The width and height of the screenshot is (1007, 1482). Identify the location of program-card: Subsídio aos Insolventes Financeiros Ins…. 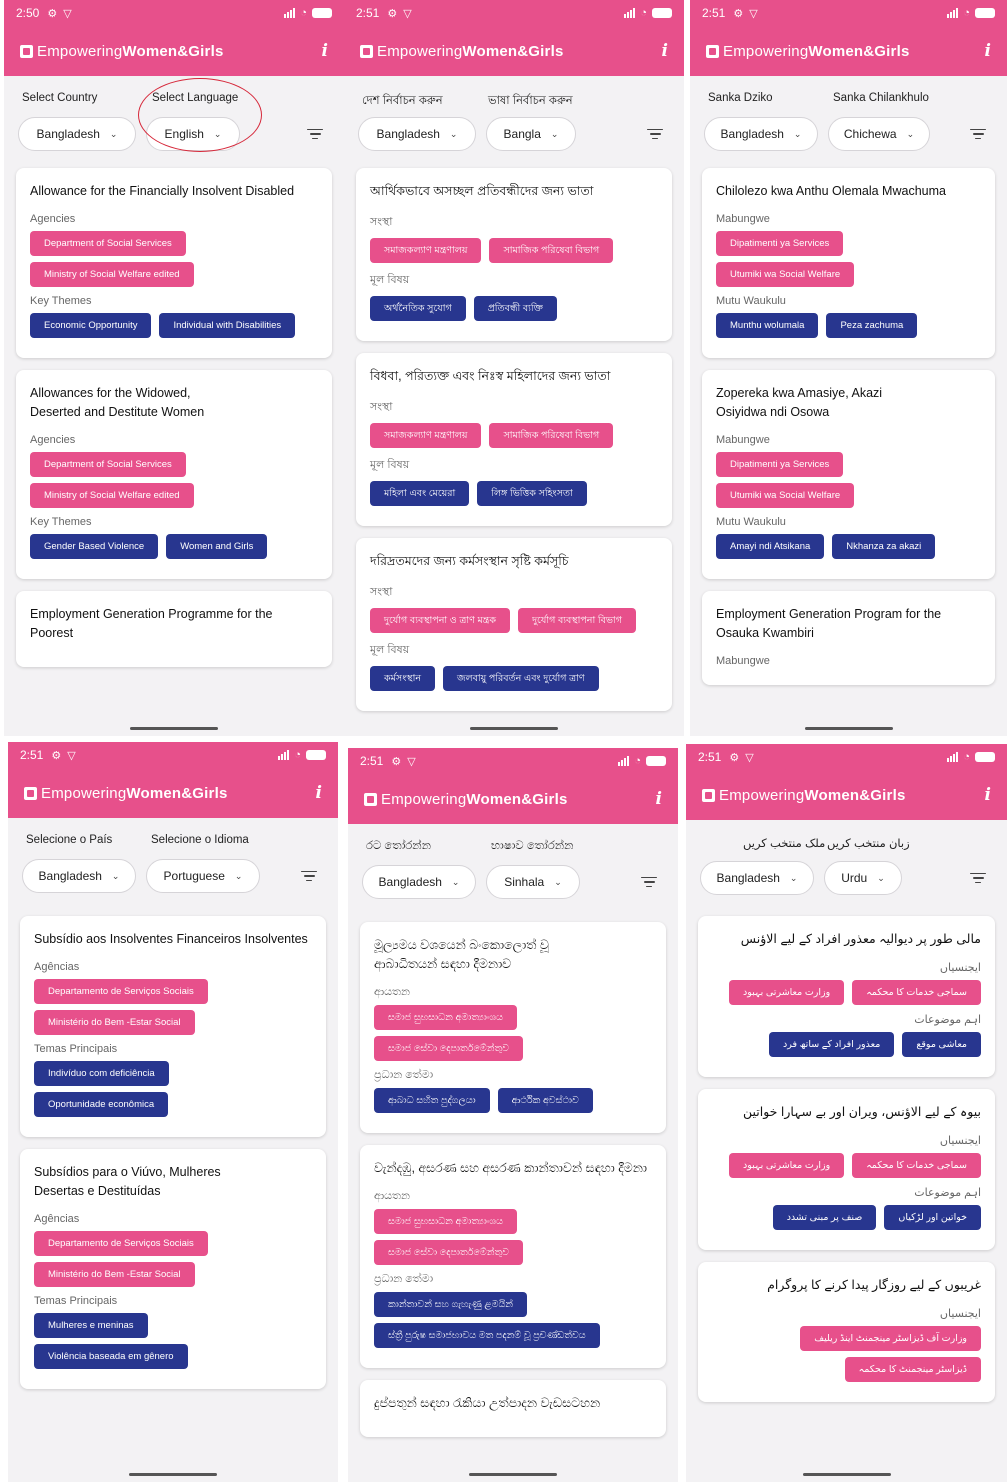
(173, 1026).